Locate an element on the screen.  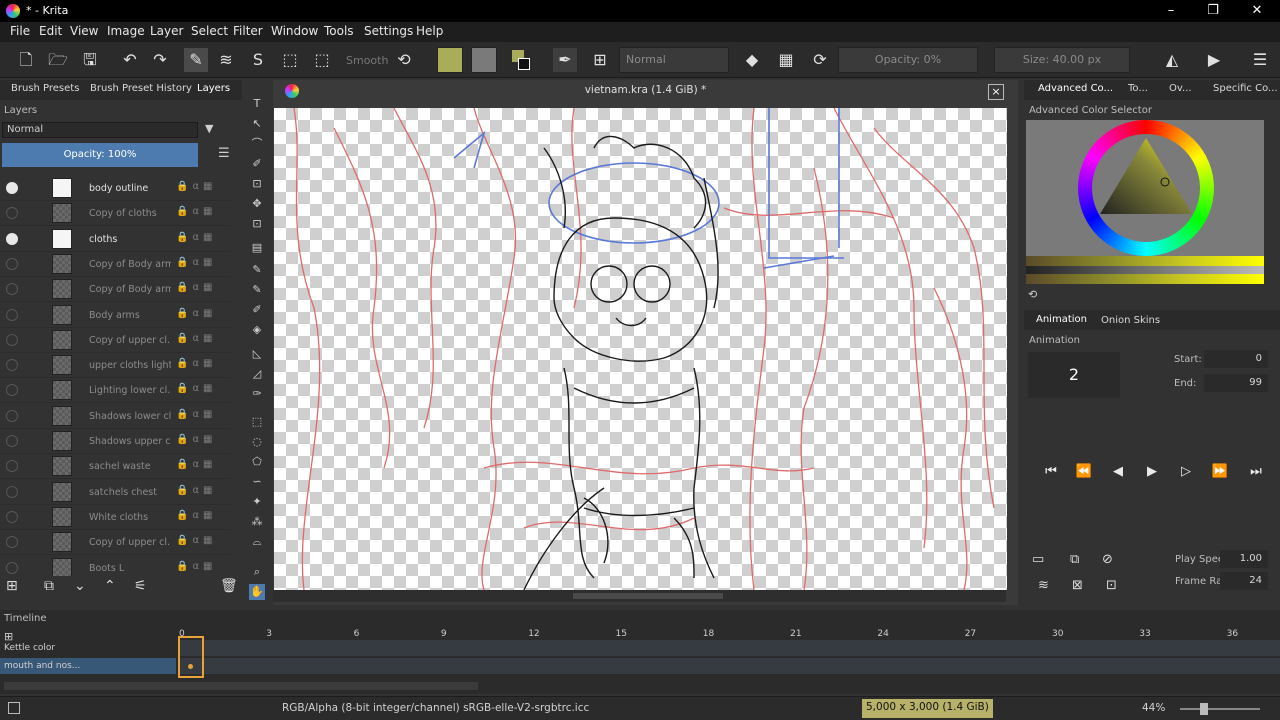
layer-row: Boots L 🔒α▦ is located at coordinates (115, 566).